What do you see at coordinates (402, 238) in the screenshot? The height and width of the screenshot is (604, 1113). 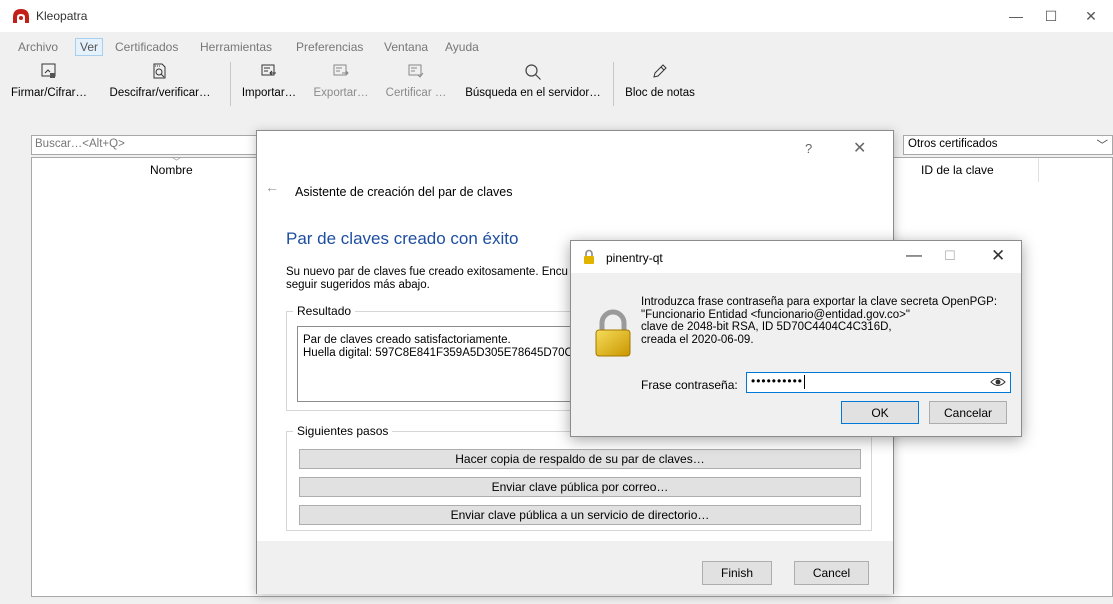 I see `wizard-heading: Par de claves creado con éxito` at bounding box center [402, 238].